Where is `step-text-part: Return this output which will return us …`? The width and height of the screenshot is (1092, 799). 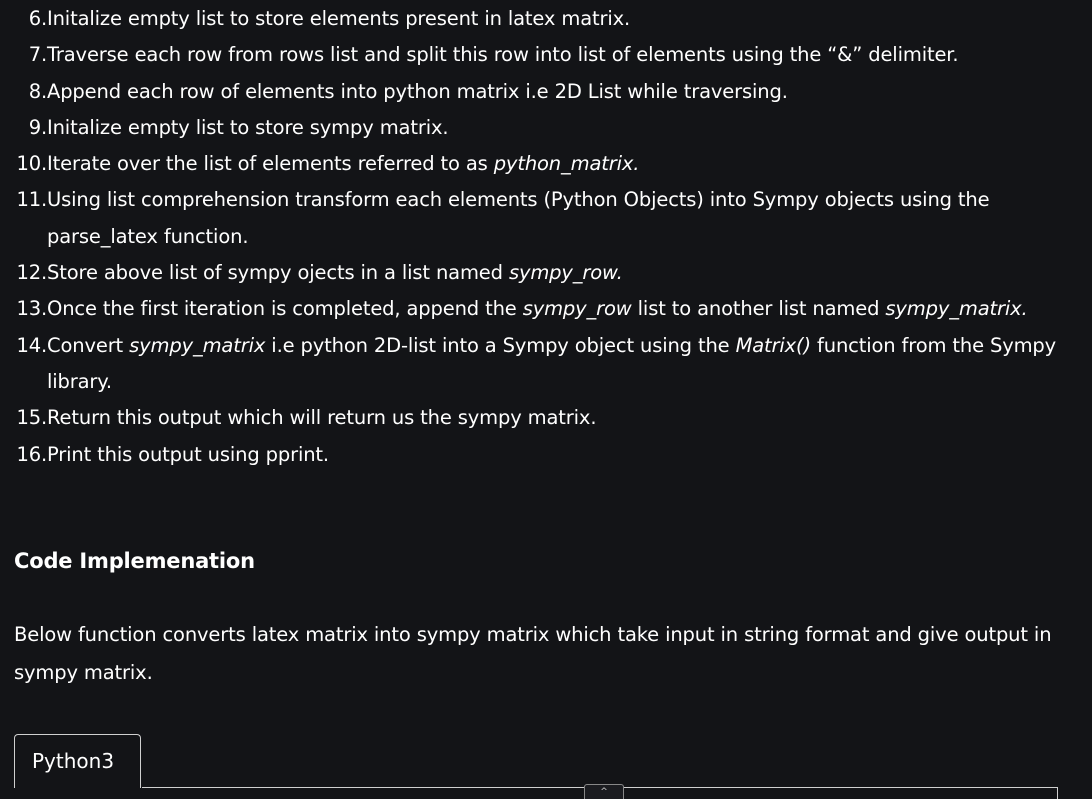
step-text-part: Return this output which will return us … is located at coordinates (322, 418).